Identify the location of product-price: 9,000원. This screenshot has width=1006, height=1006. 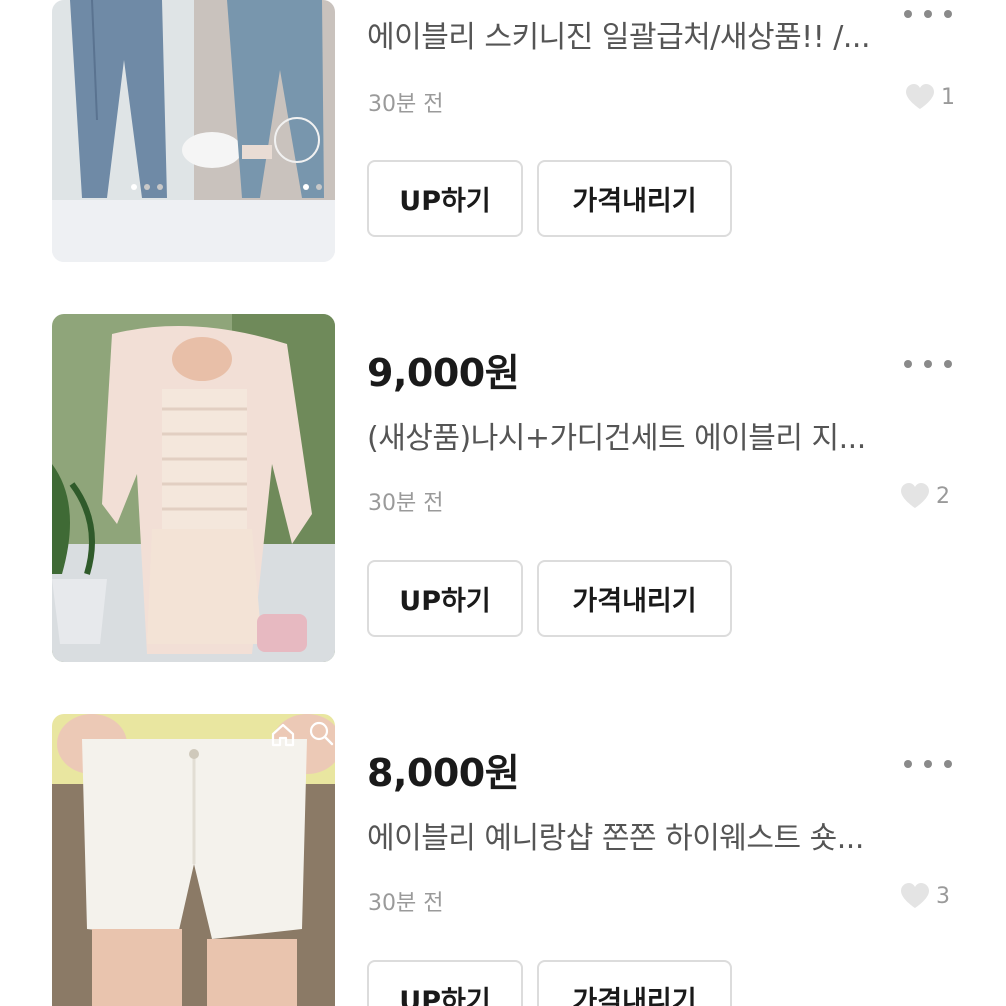
(443, 373).